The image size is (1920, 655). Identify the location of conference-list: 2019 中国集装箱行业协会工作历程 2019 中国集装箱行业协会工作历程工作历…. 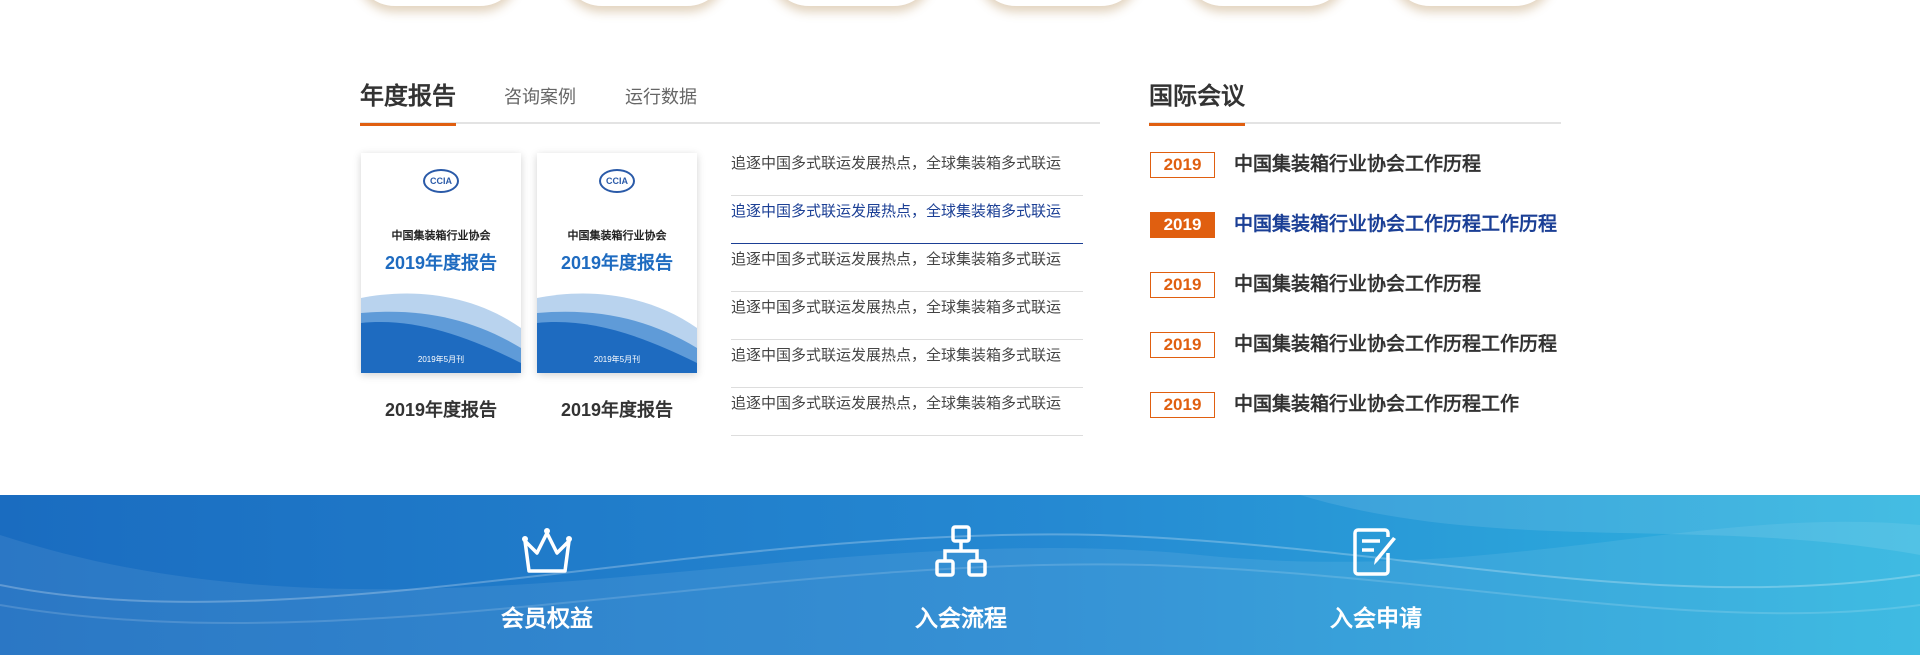
(1360, 302).